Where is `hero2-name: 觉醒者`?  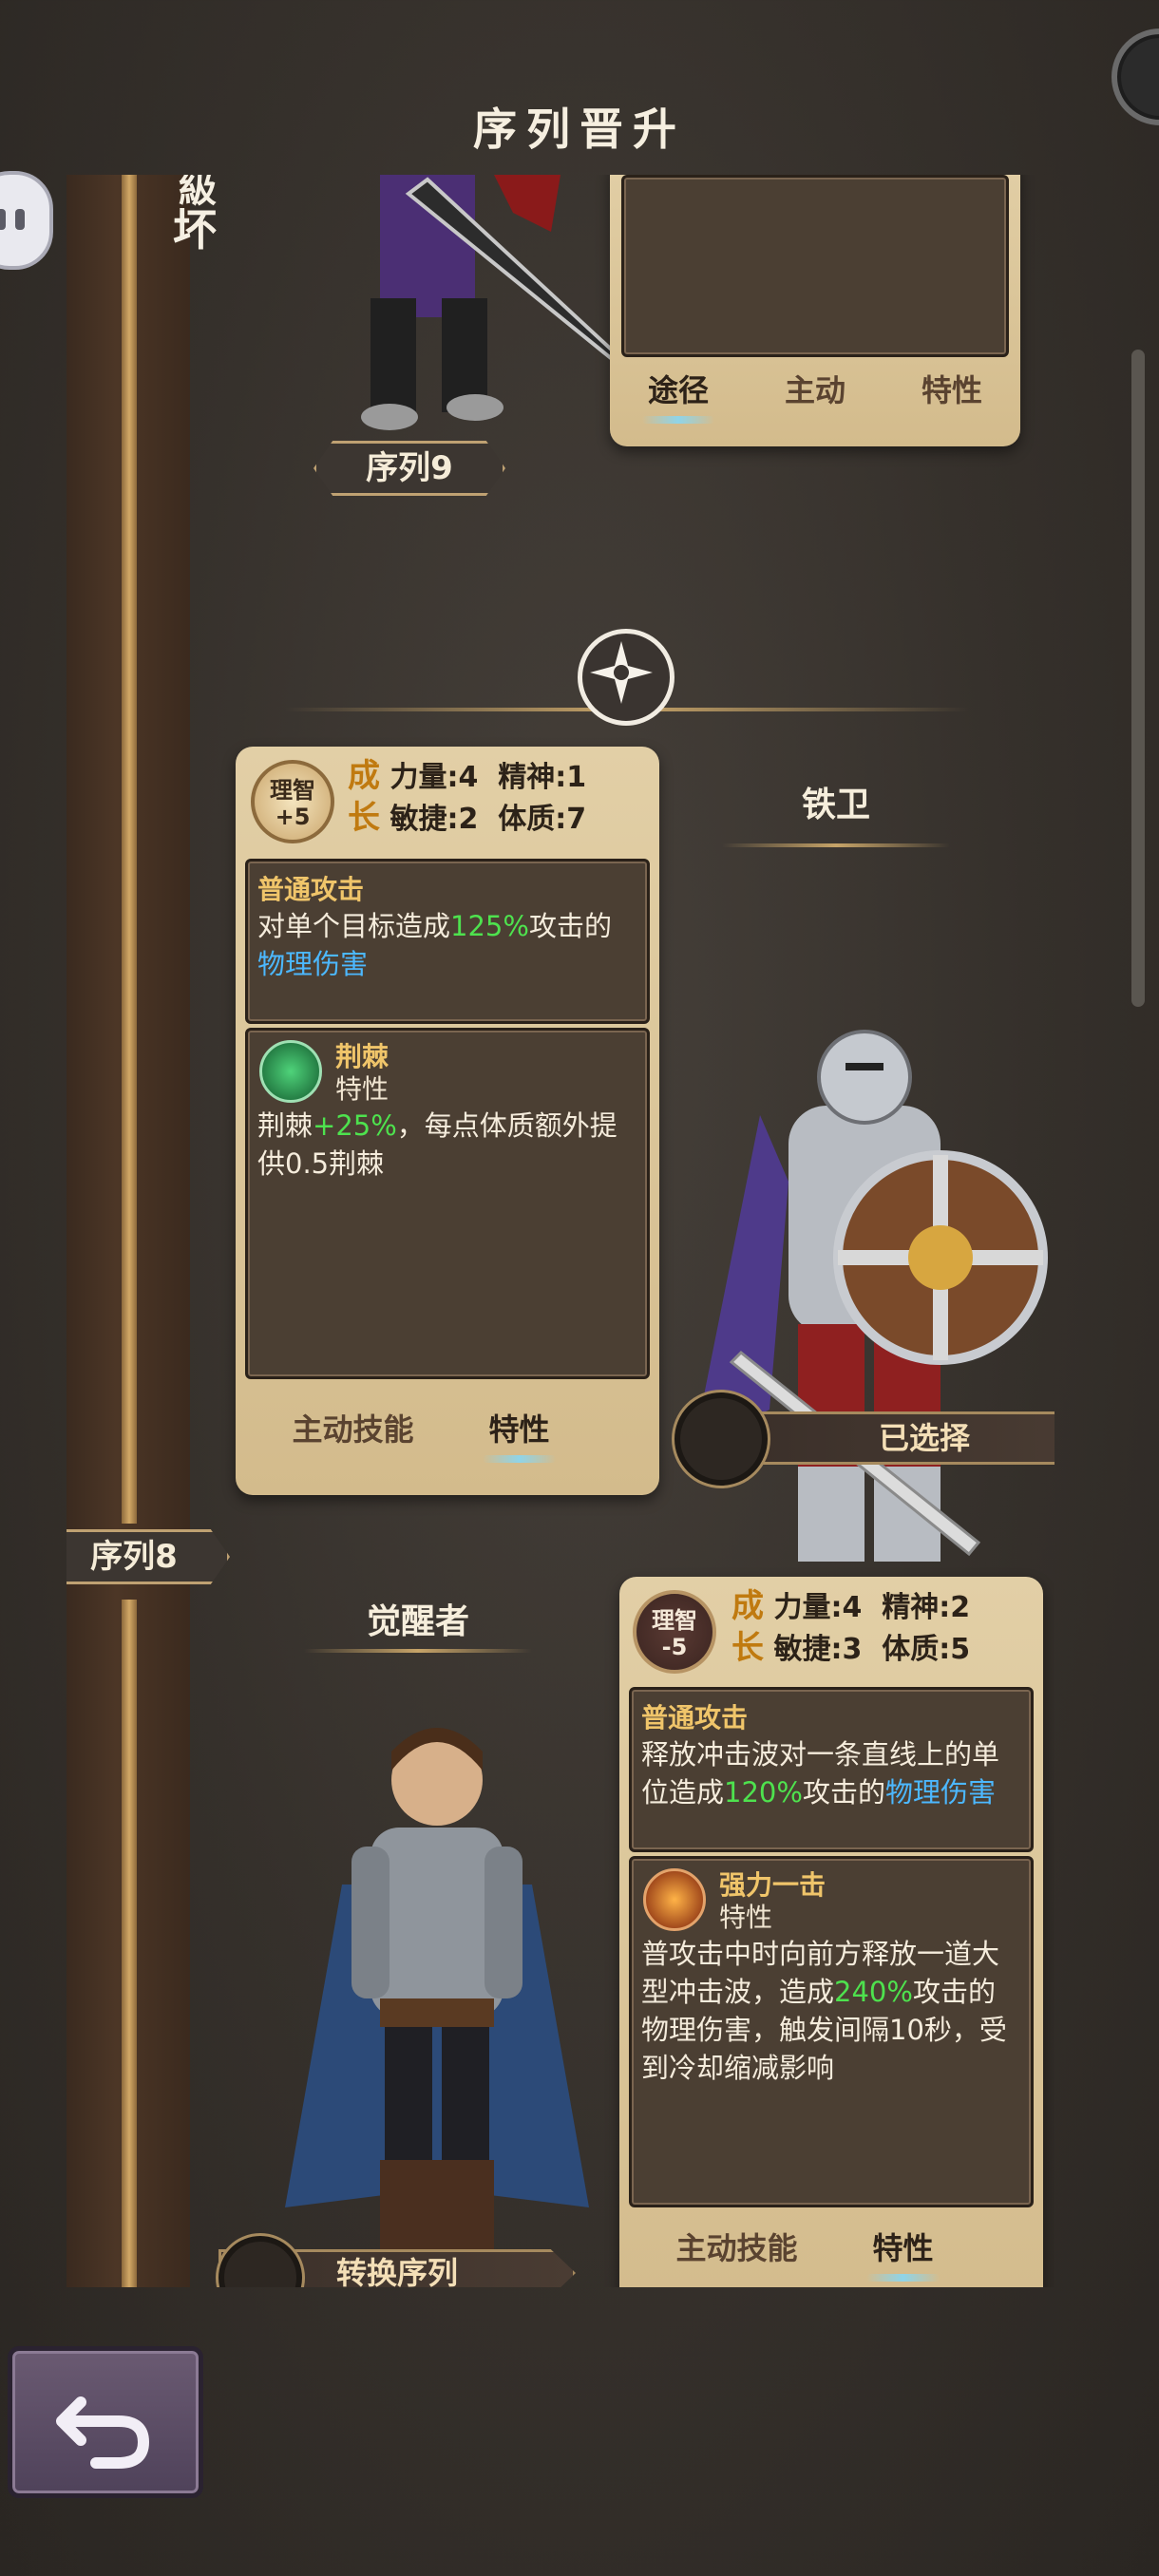 hero2-name: 觉醒者 is located at coordinates (417, 1621).